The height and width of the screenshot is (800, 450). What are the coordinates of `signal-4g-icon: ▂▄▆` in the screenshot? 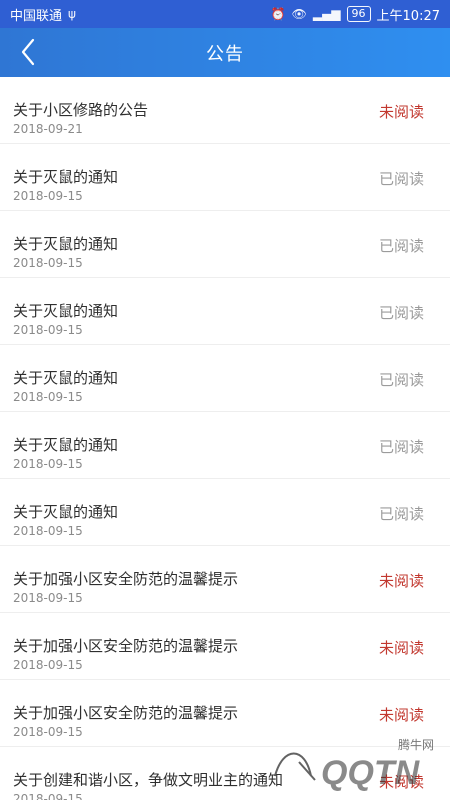 It's located at (326, 14).